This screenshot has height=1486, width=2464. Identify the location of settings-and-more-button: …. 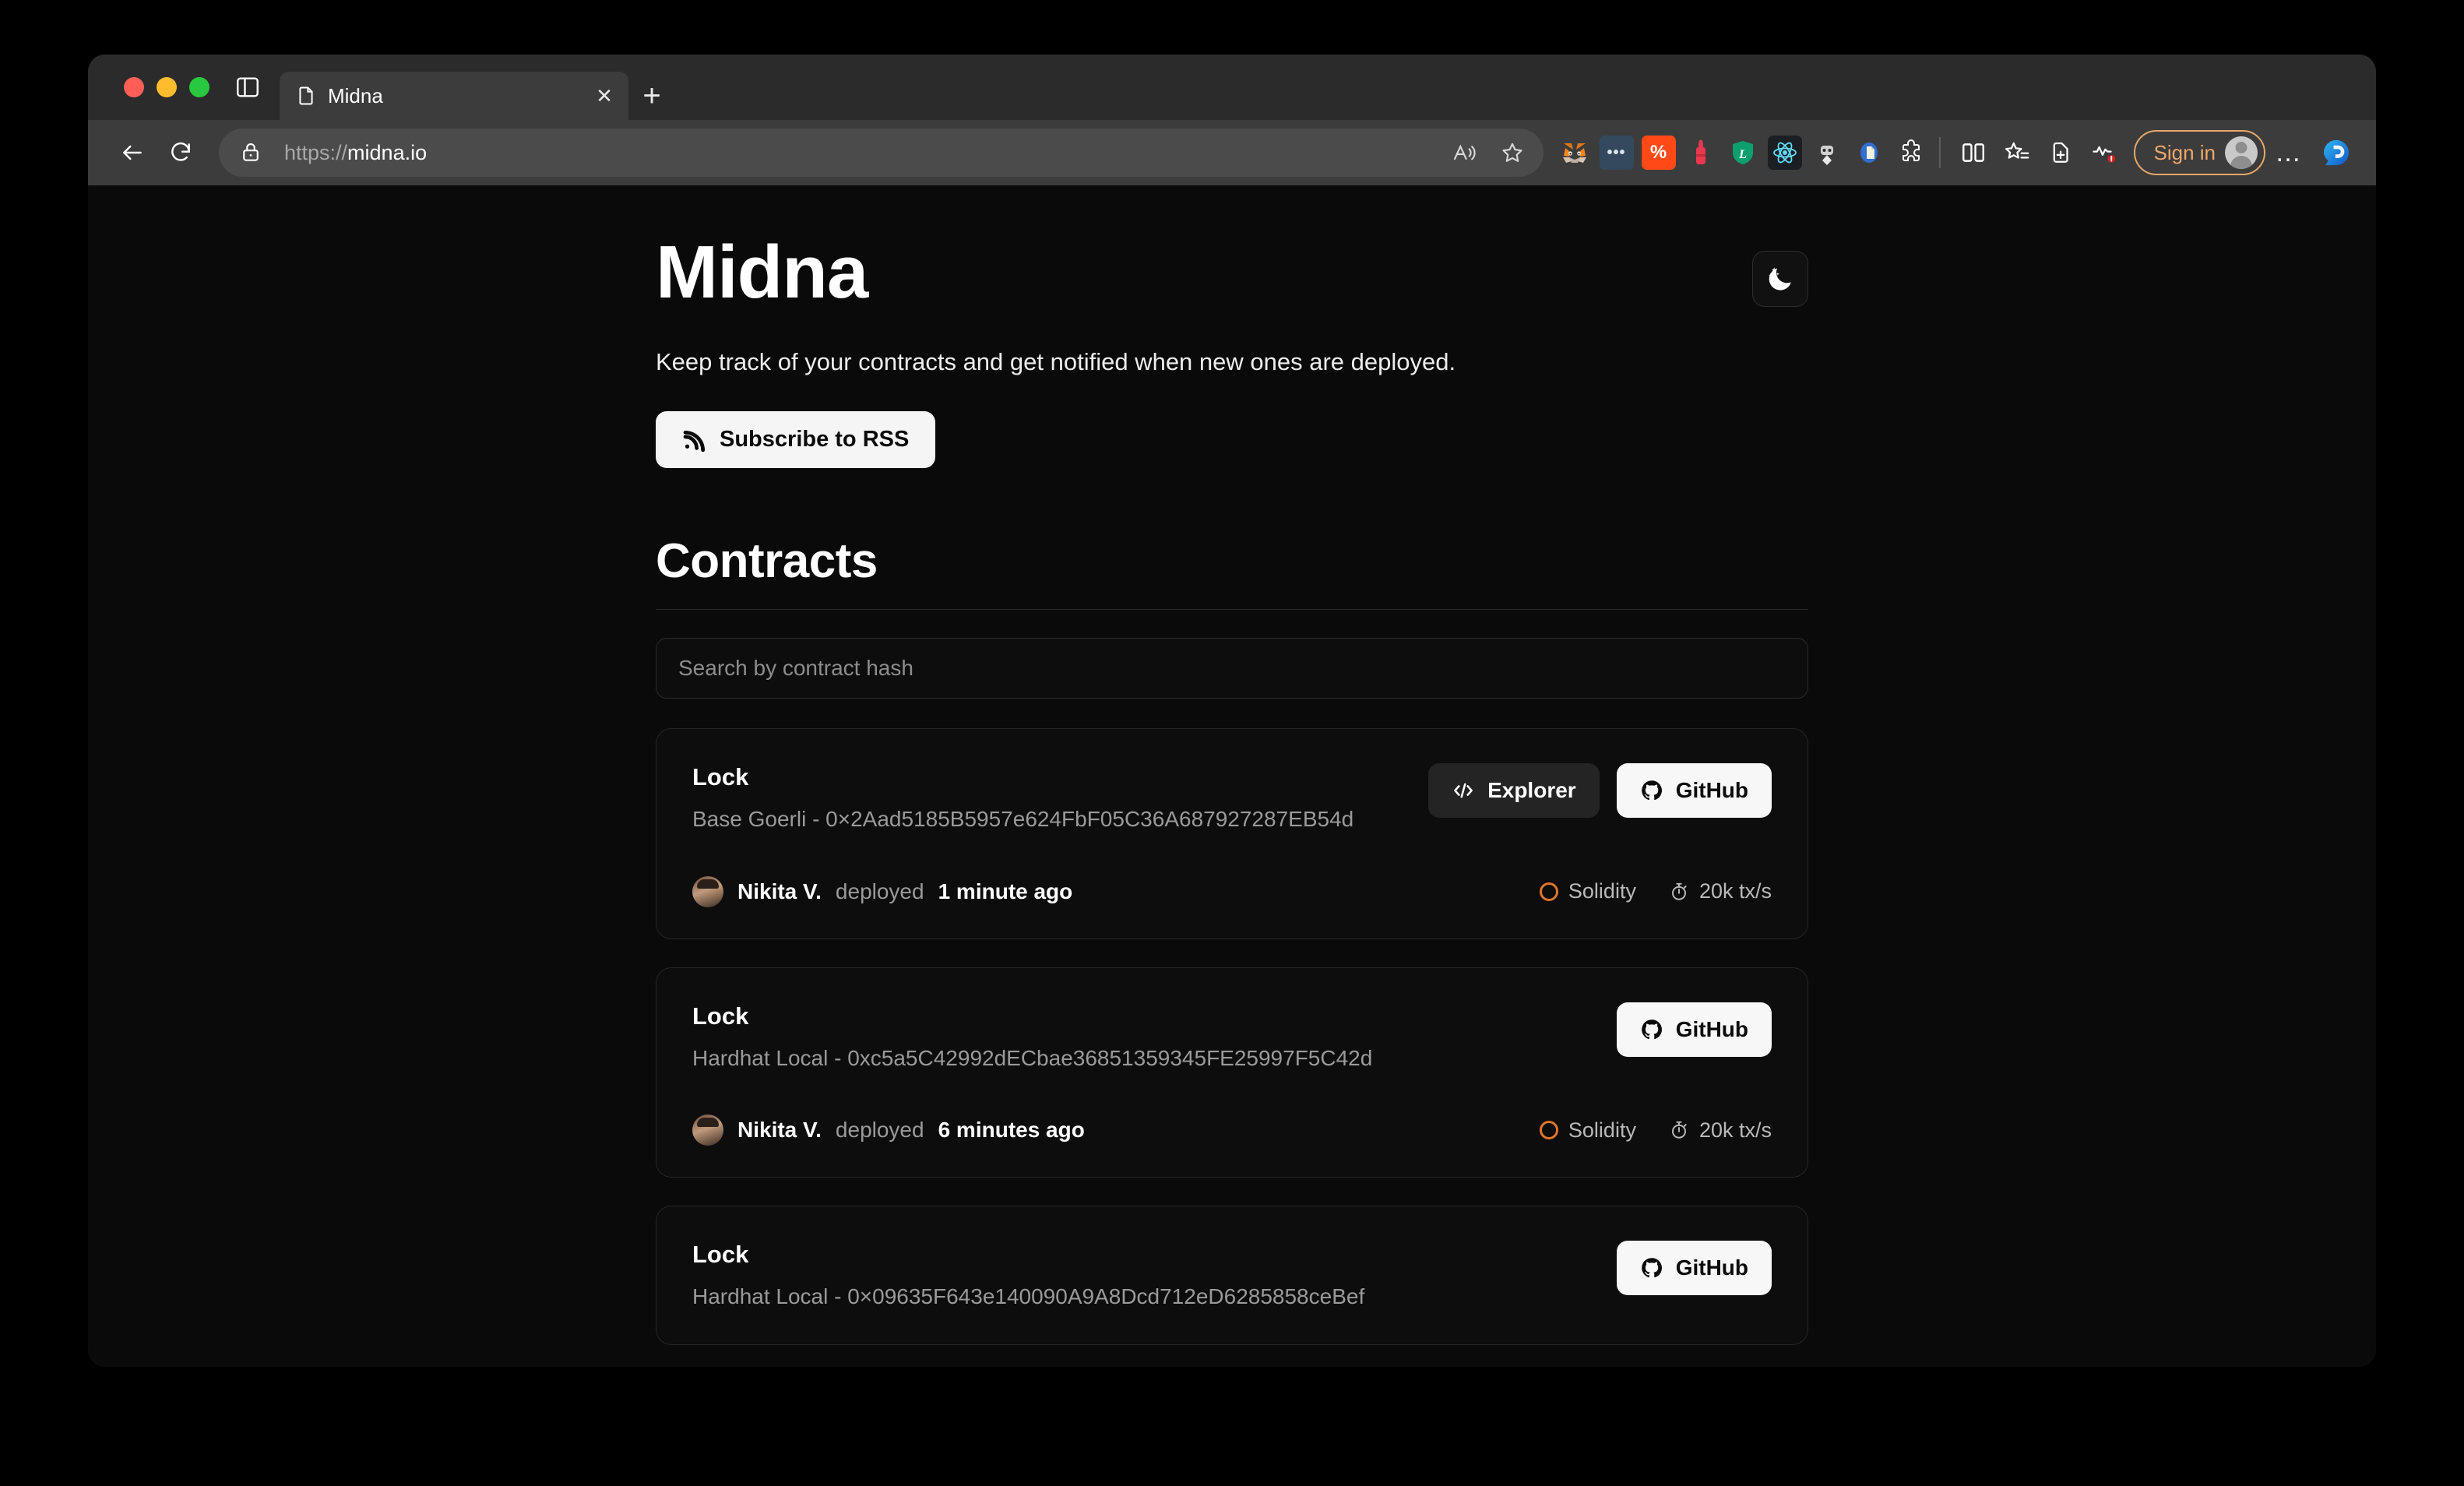
(2288, 153).